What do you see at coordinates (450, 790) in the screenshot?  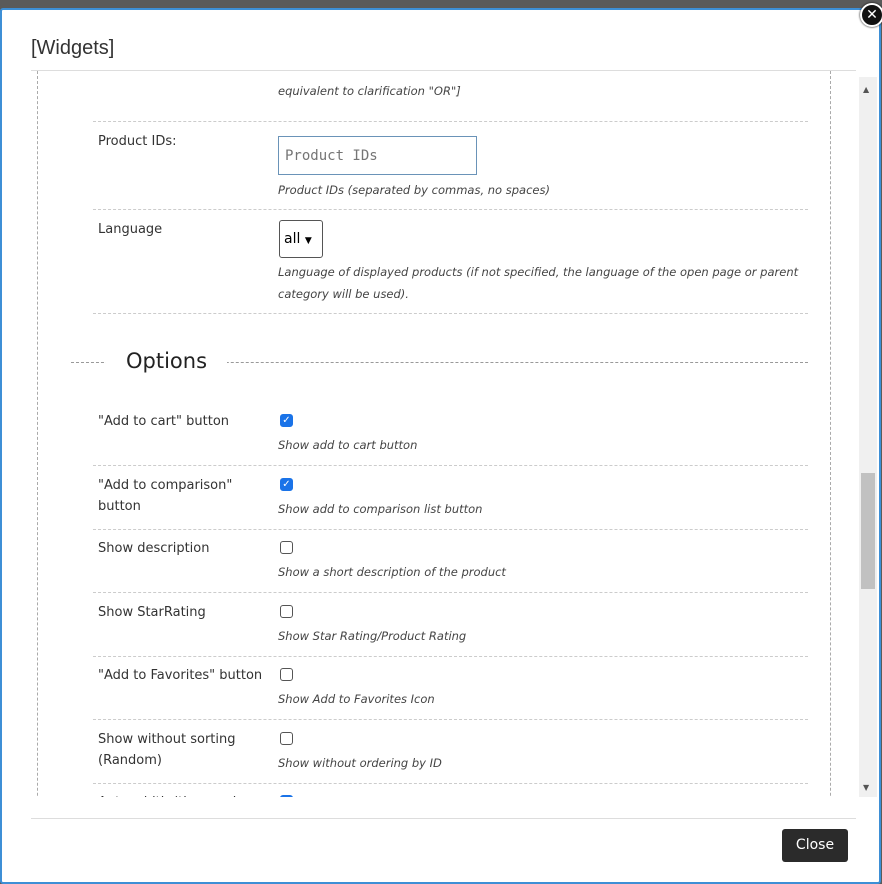 I see `option-row: Auto-width (the number ✓` at bounding box center [450, 790].